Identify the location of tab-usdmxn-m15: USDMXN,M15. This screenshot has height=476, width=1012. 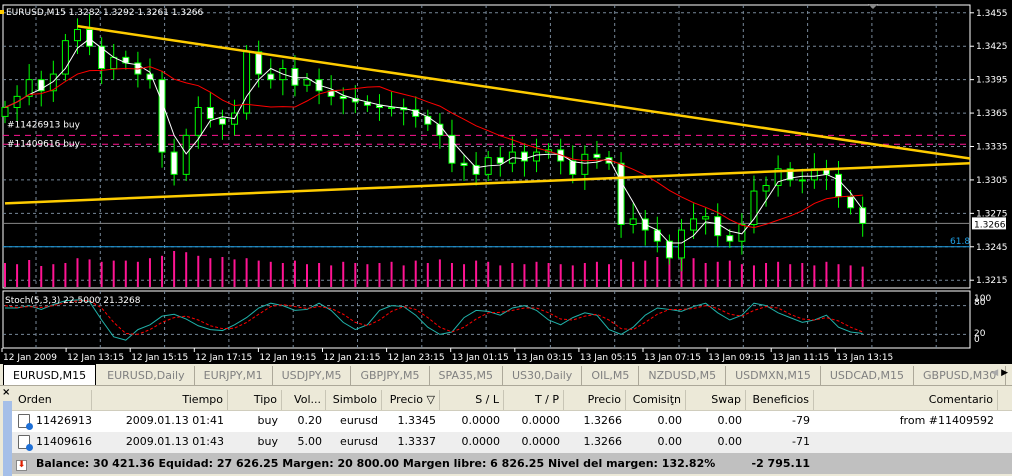
(772, 375).